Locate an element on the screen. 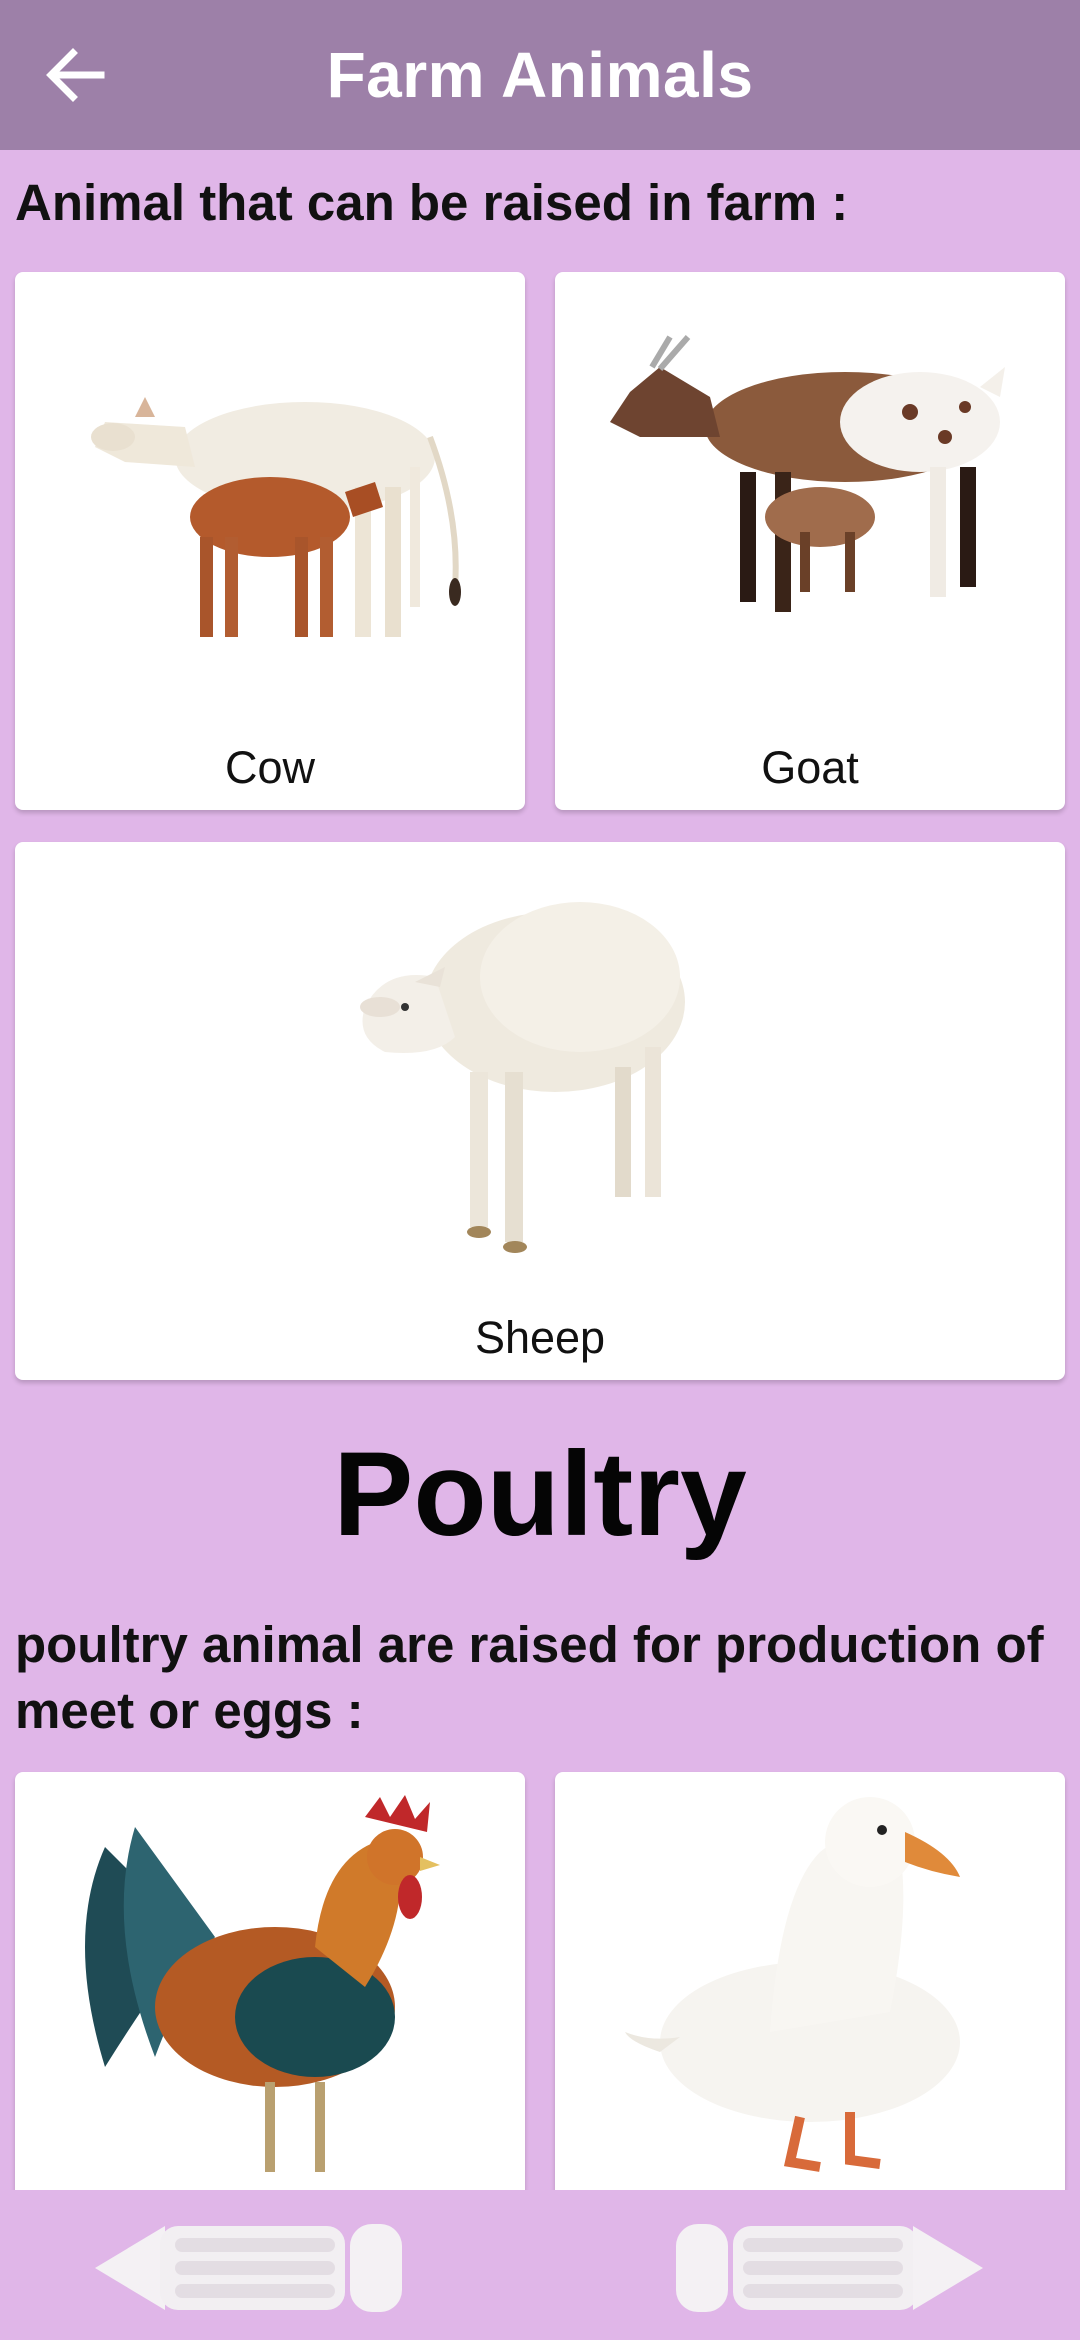 The height and width of the screenshot is (2340, 1080). farm-heading: Animal that can be raised in farm : is located at coordinates (432, 202).